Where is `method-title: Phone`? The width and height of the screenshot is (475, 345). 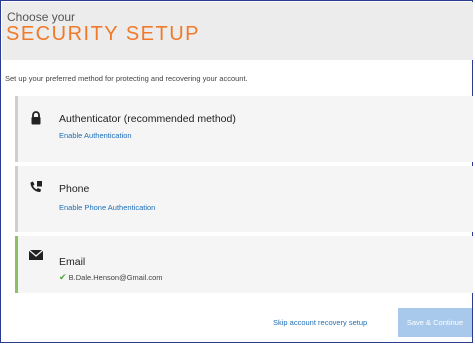
method-title: Phone is located at coordinates (74, 189).